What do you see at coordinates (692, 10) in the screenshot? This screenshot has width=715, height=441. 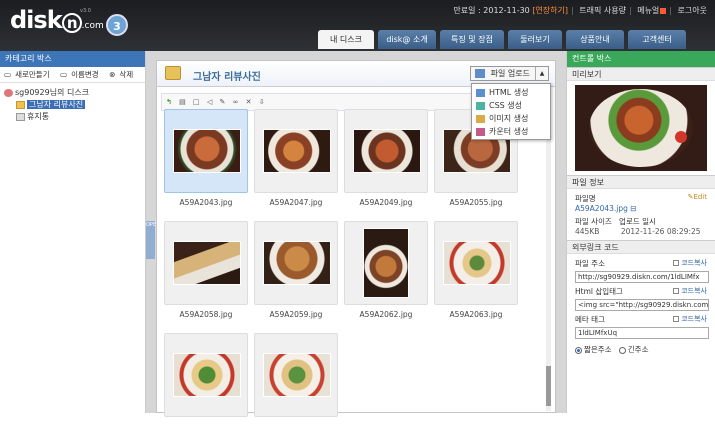 I see `logout-link: 로그아웃` at bounding box center [692, 10].